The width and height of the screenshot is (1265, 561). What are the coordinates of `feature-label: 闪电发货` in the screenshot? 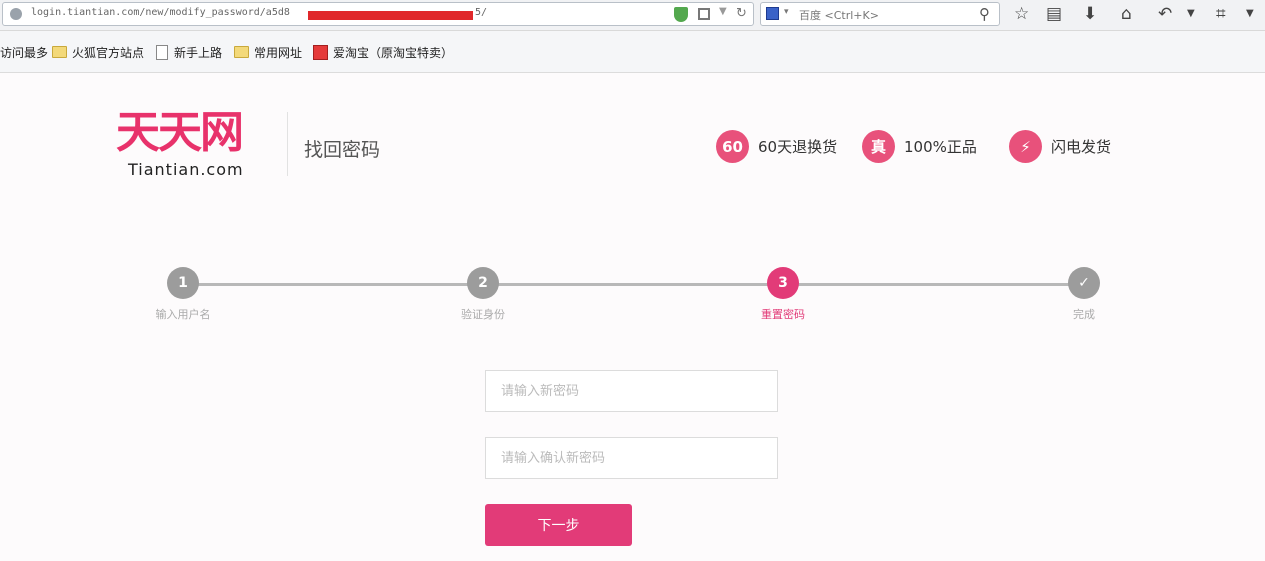 It's located at (1081, 147).